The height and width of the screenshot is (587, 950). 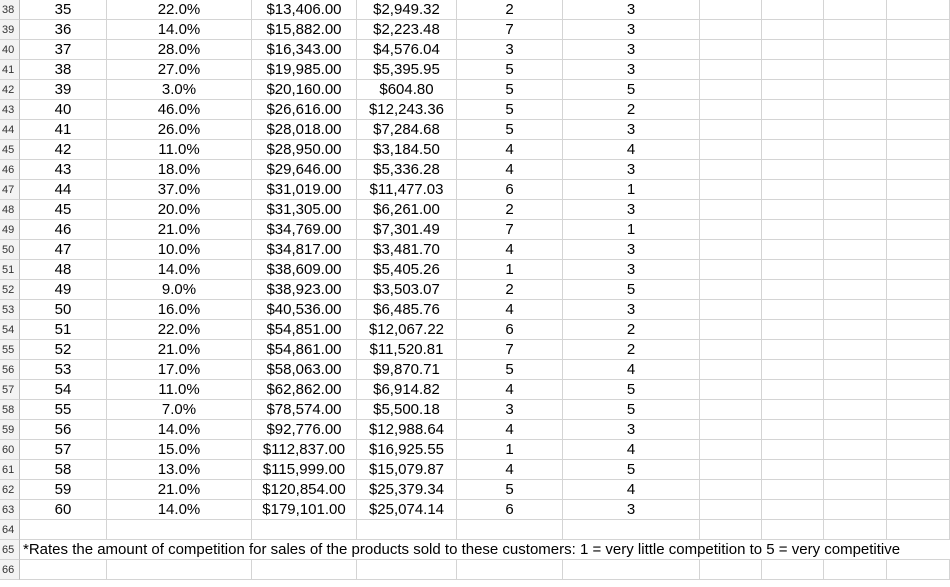 I want to click on cell-a: 48, so click(x=63, y=270).